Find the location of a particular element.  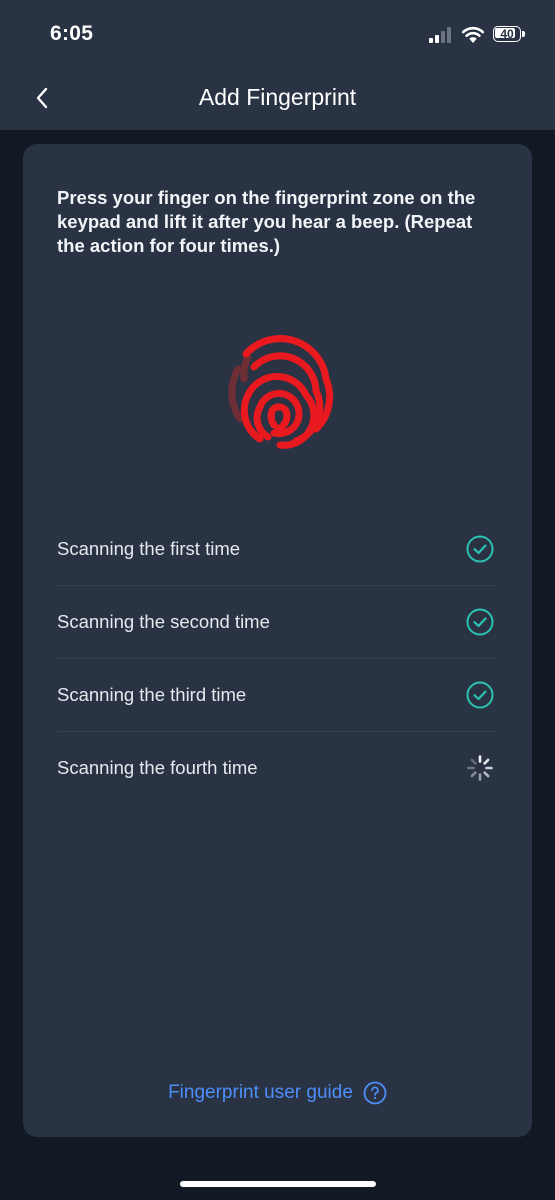

scan-label: Scanning the first time is located at coordinates (149, 548).